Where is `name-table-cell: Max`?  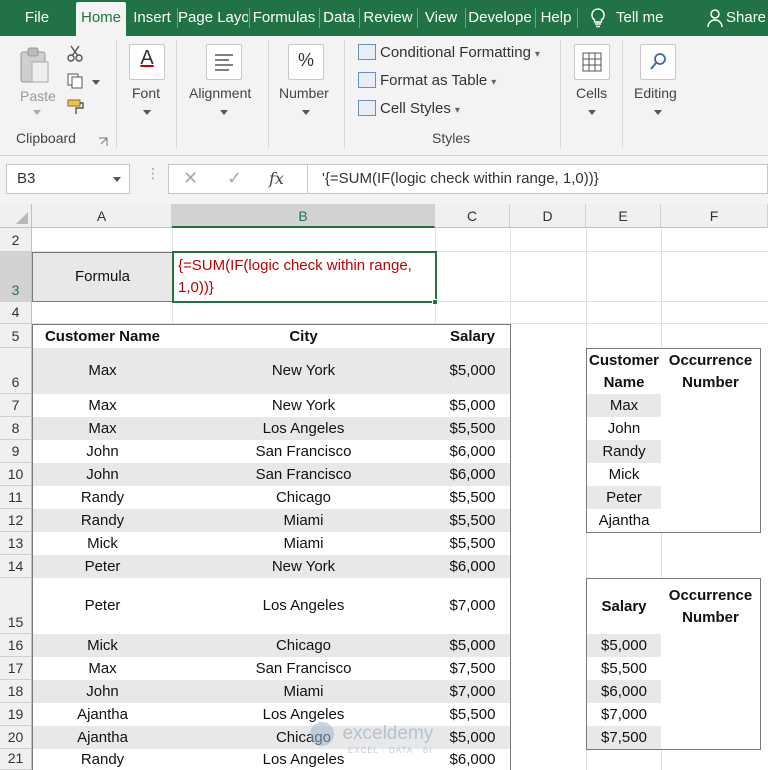 name-table-cell: Max is located at coordinates (624, 406).